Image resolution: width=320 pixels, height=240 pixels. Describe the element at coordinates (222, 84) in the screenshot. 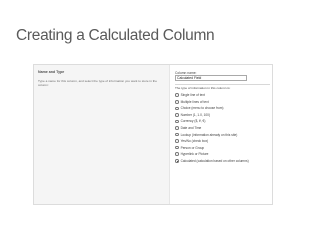

I see `divider` at that location.